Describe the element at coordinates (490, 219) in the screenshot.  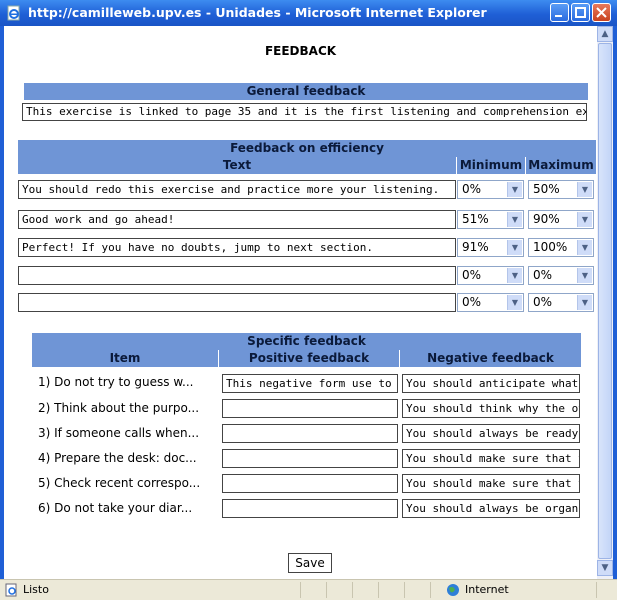
I see `efficiency-min-select: 51% ▼` at that location.